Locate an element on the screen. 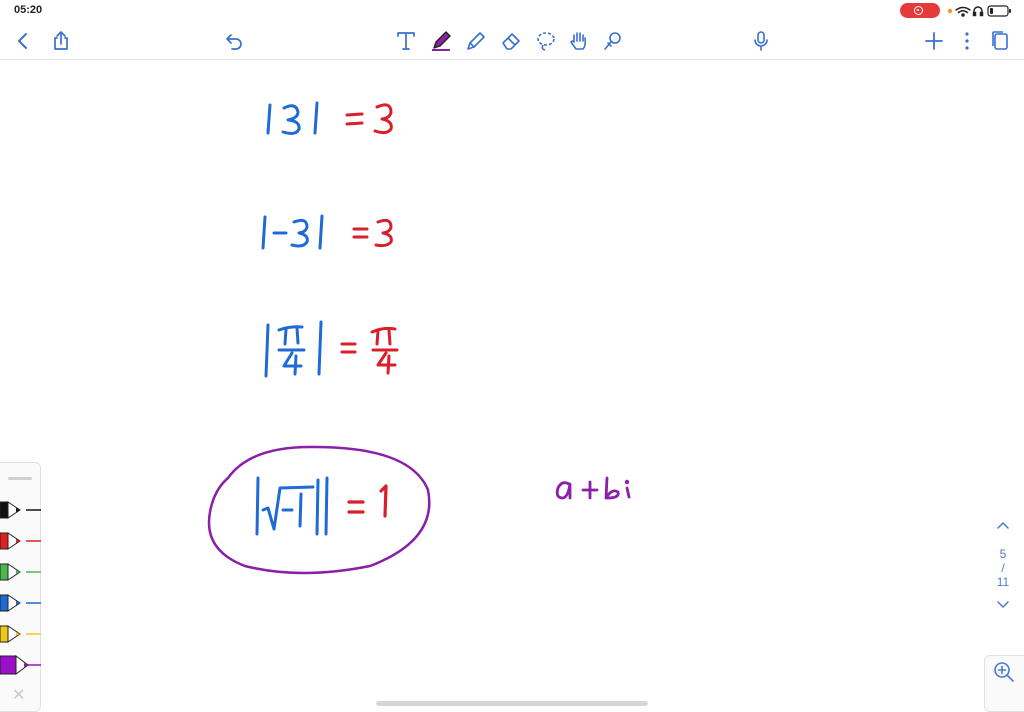 The width and height of the screenshot is (1024, 712). zoom-in-button is located at coordinates (1004, 672).